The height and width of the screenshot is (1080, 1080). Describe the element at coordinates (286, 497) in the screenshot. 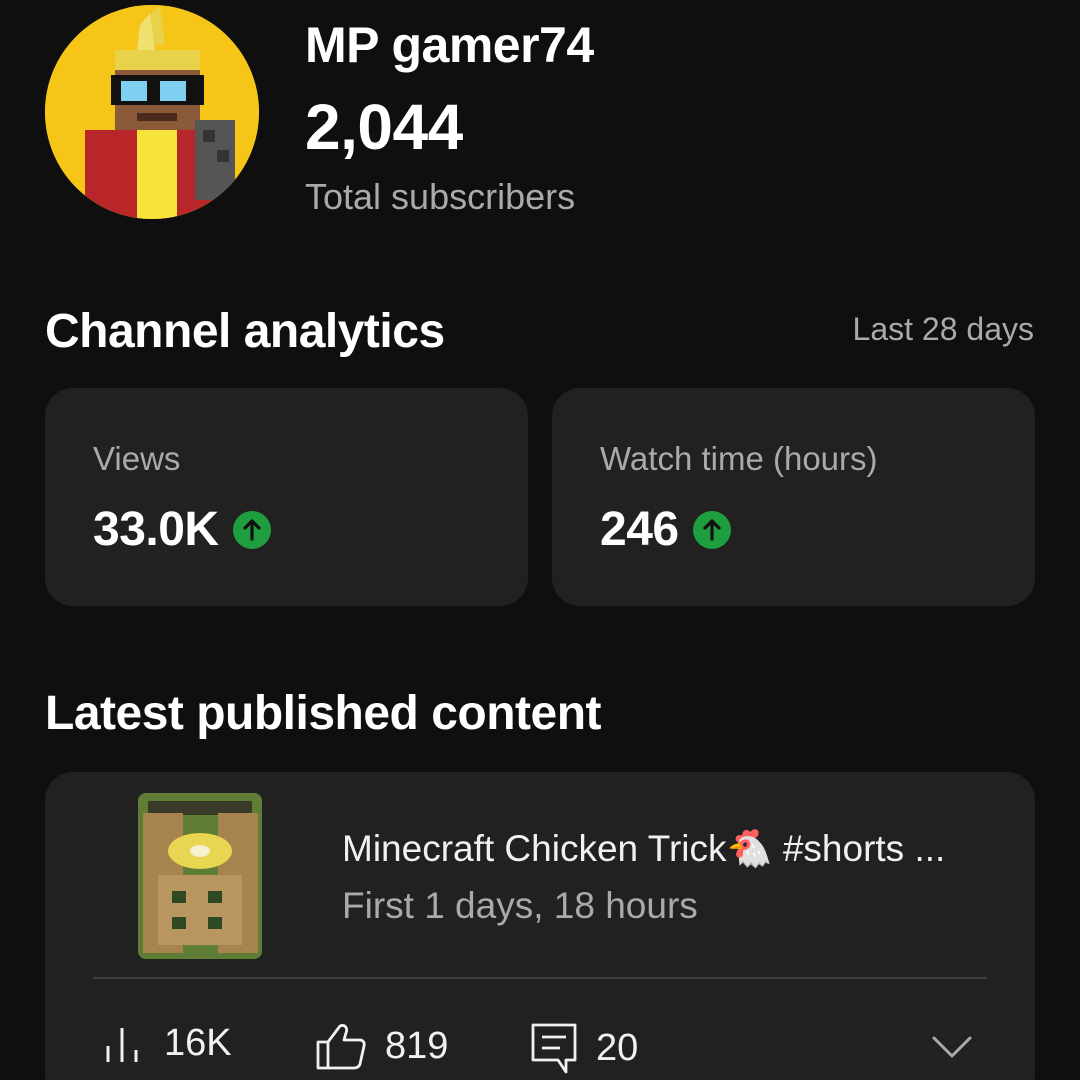

I see `views-metric-card: Views 33.0K` at that location.